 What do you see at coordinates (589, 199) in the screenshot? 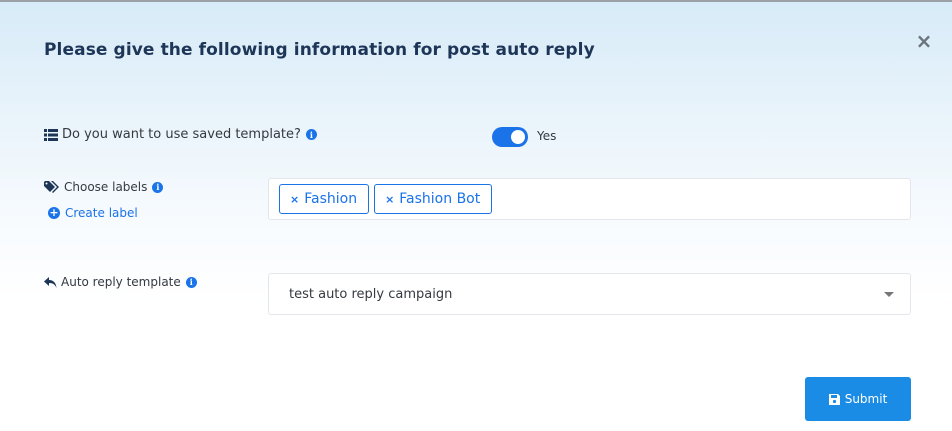
I see `labels-multiselect: × Fashion × Fashion Bot` at bounding box center [589, 199].